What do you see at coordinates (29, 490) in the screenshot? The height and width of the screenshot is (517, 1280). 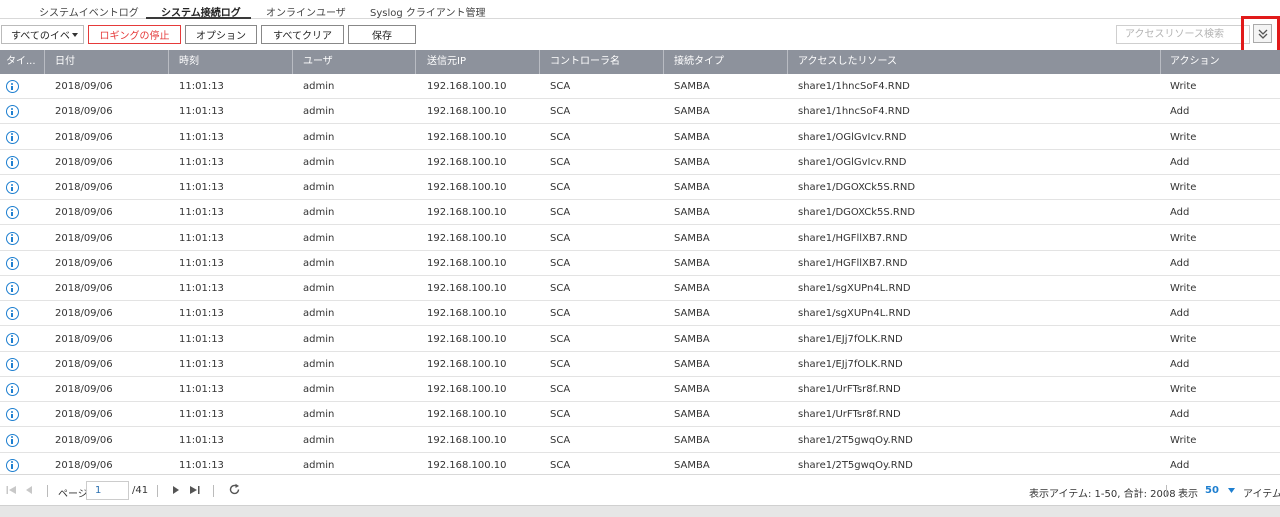 I see `prev-page-icon` at bounding box center [29, 490].